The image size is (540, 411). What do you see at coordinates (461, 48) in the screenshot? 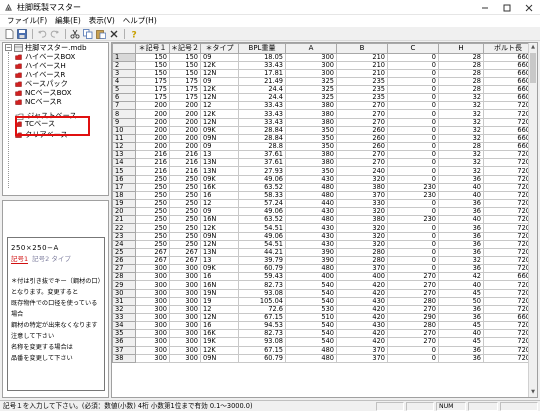
I see `column-header: H` at bounding box center [461, 48].